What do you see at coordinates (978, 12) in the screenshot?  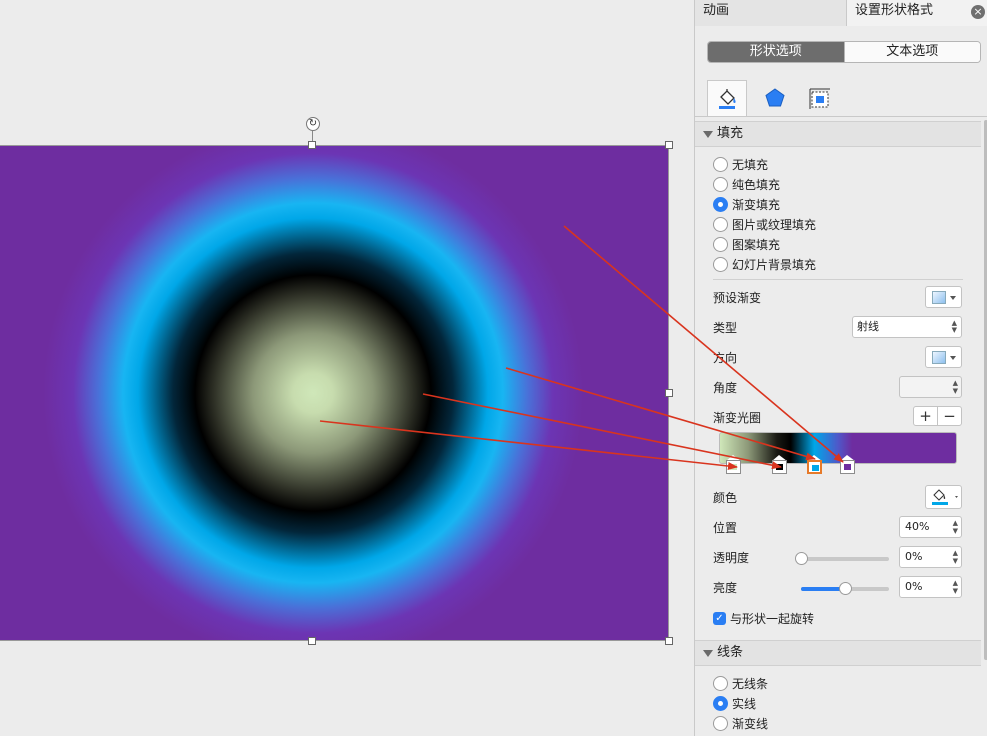 I see `close-icon: ×` at bounding box center [978, 12].